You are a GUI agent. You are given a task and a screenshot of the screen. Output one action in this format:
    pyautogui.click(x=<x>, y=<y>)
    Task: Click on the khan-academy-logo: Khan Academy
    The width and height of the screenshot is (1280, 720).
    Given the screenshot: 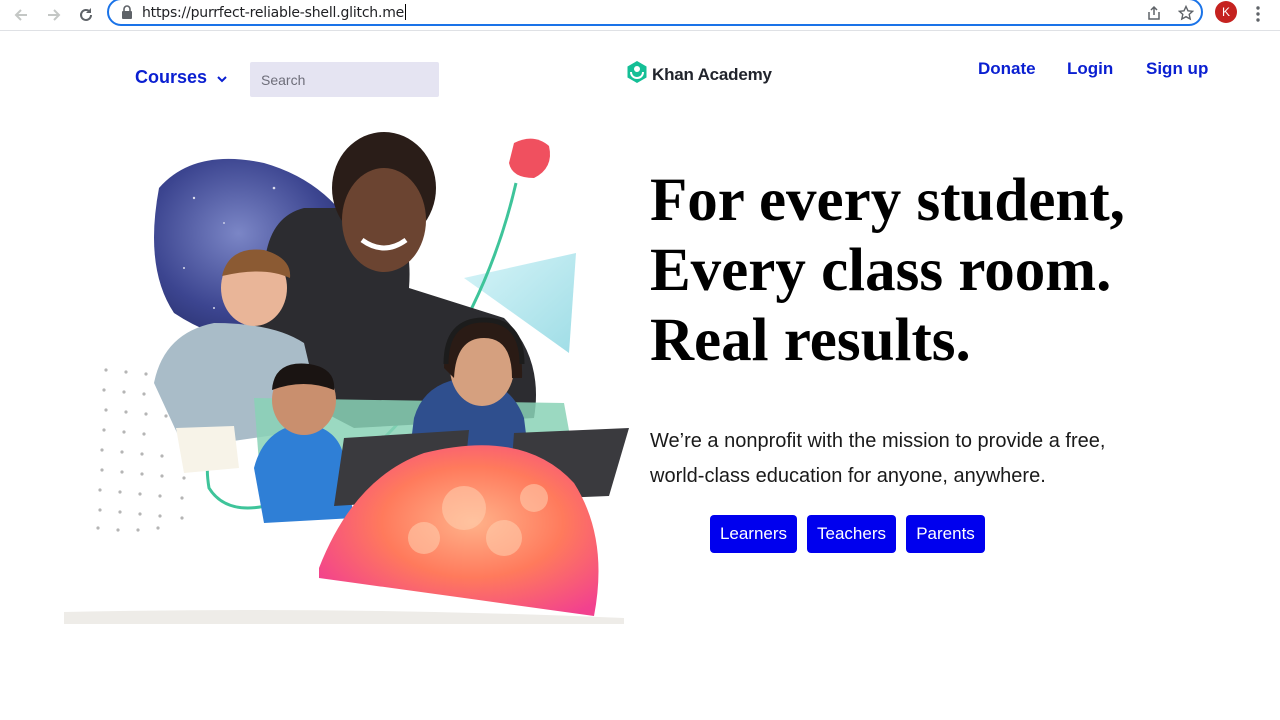 What is the action you would take?
    pyautogui.click(x=699, y=74)
    